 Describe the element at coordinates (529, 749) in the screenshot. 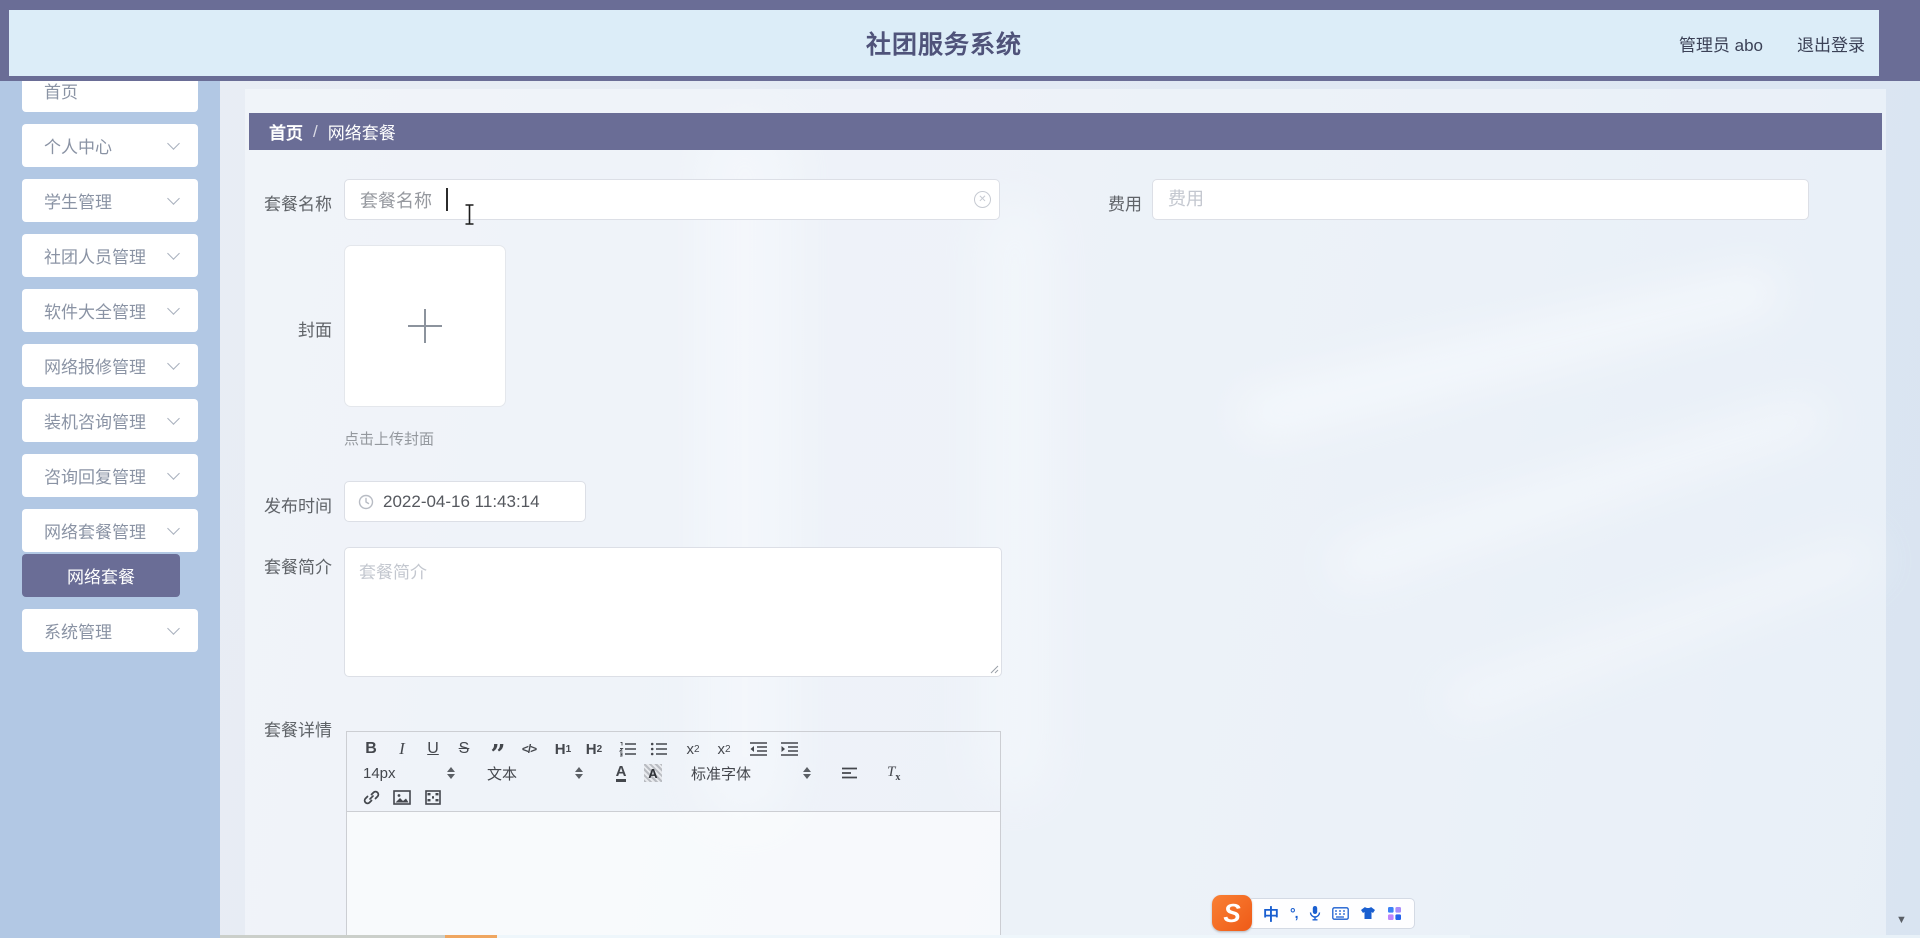

I see `code-block-button: </>` at that location.